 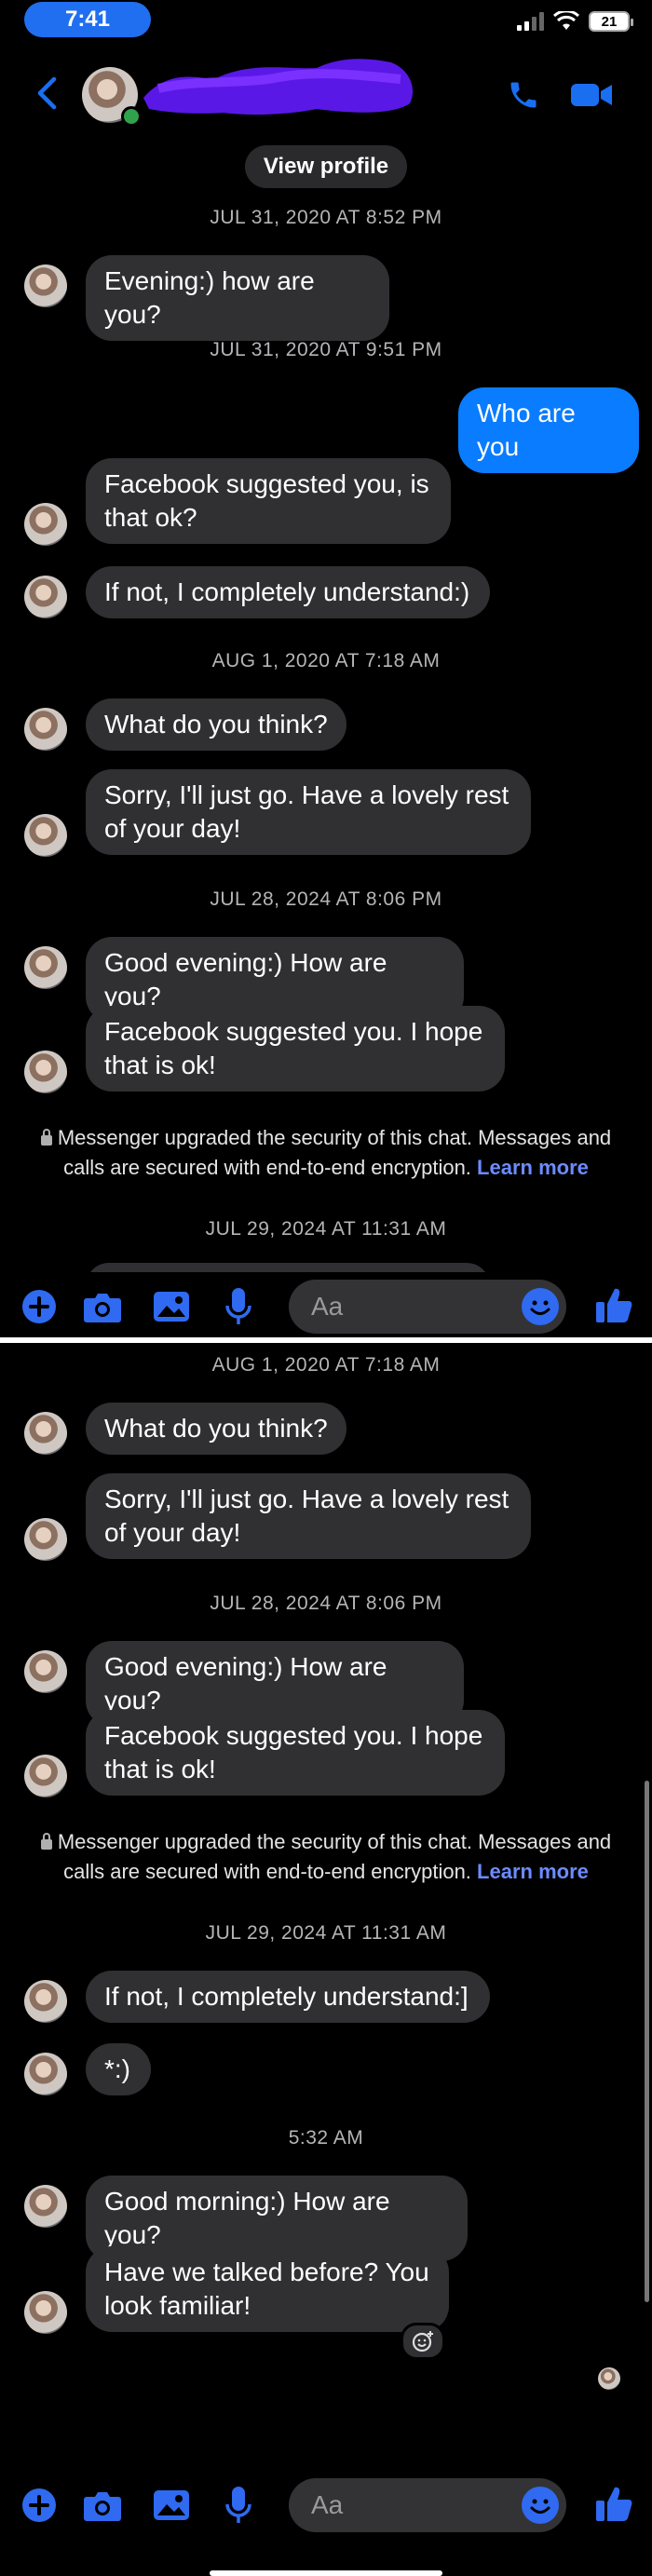 What do you see at coordinates (566, 20) in the screenshot?
I see `wifi-icon` at bounding box center [566, 20].